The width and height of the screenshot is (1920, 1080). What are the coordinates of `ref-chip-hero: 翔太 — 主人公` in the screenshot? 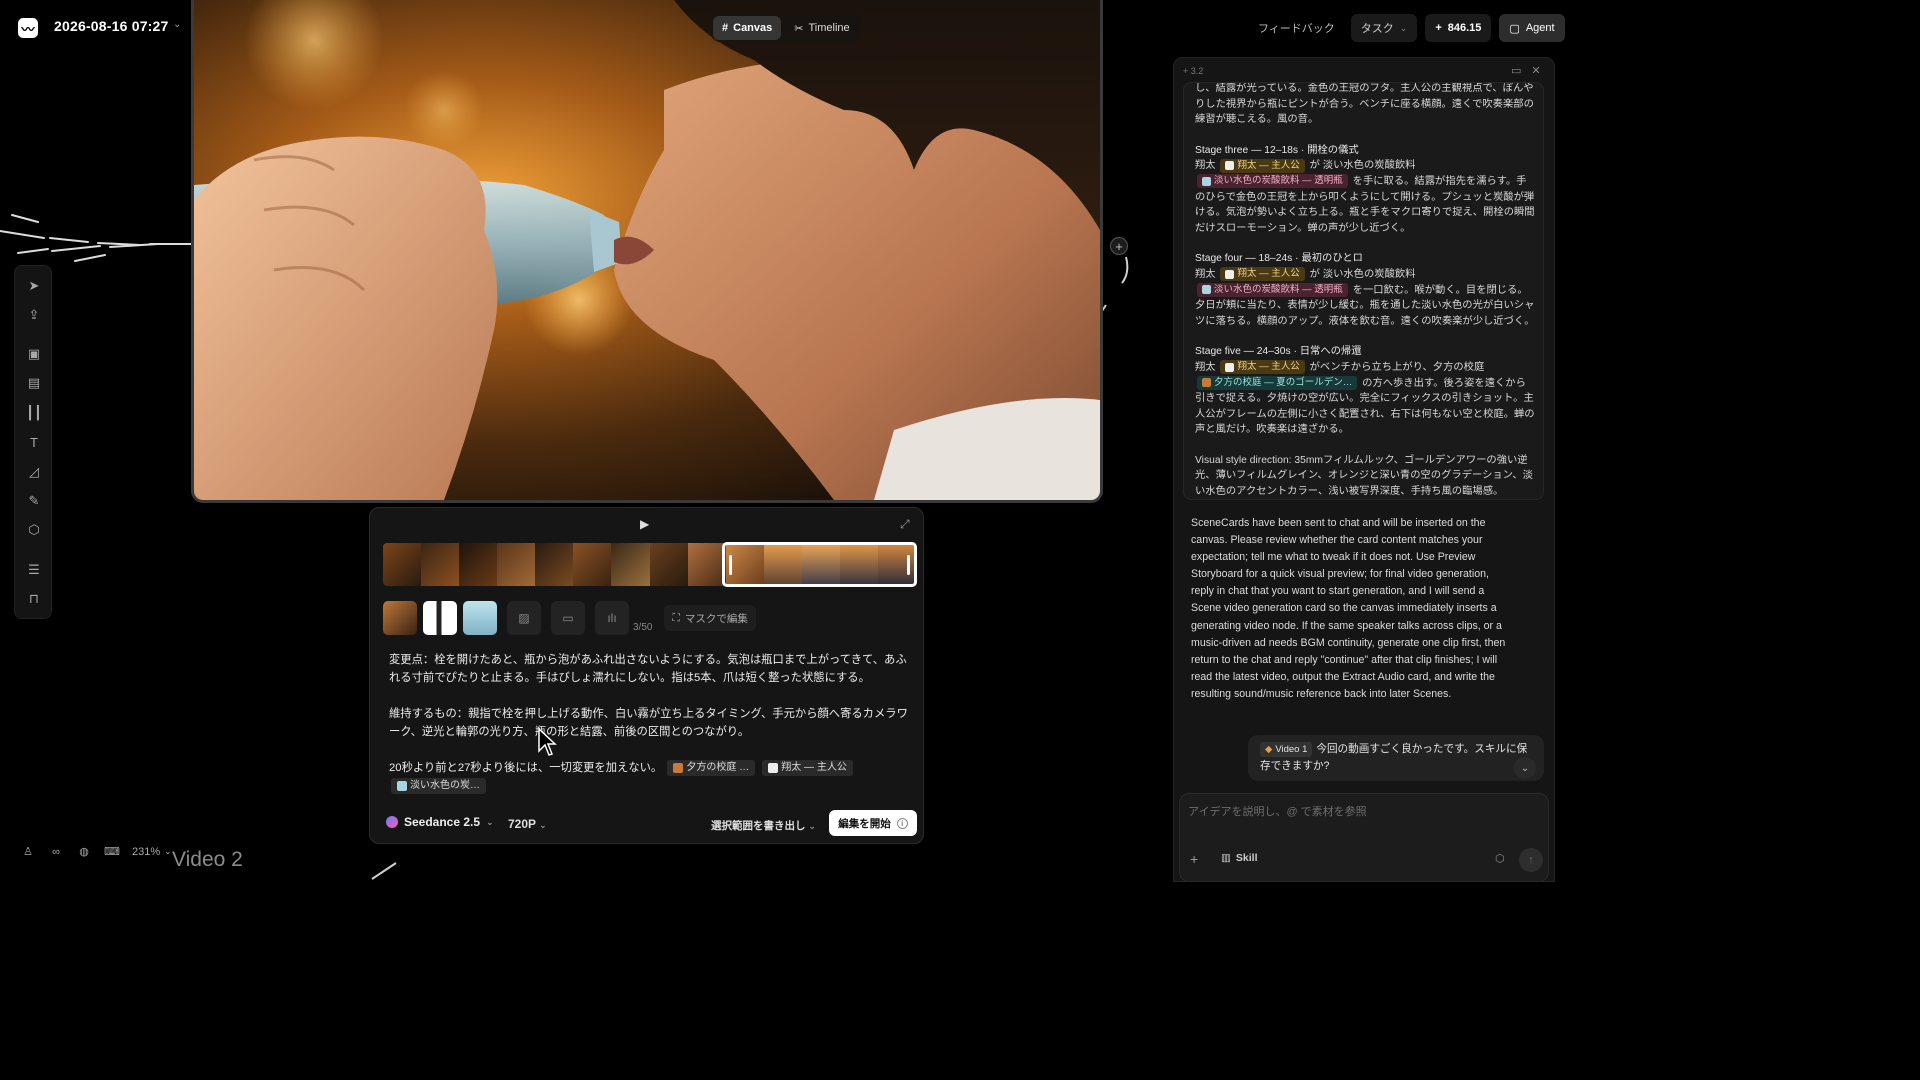 It's located at (807, 768).